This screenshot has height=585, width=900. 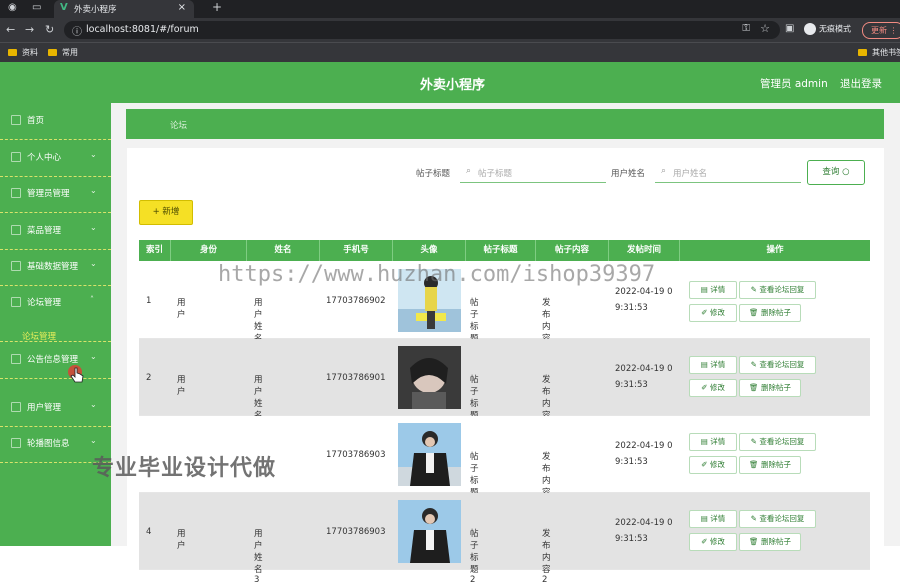 What do you see at coordinates (429, 250) in the screenshot?
I see `column-header: 头像` at bounding box center [429, 250].